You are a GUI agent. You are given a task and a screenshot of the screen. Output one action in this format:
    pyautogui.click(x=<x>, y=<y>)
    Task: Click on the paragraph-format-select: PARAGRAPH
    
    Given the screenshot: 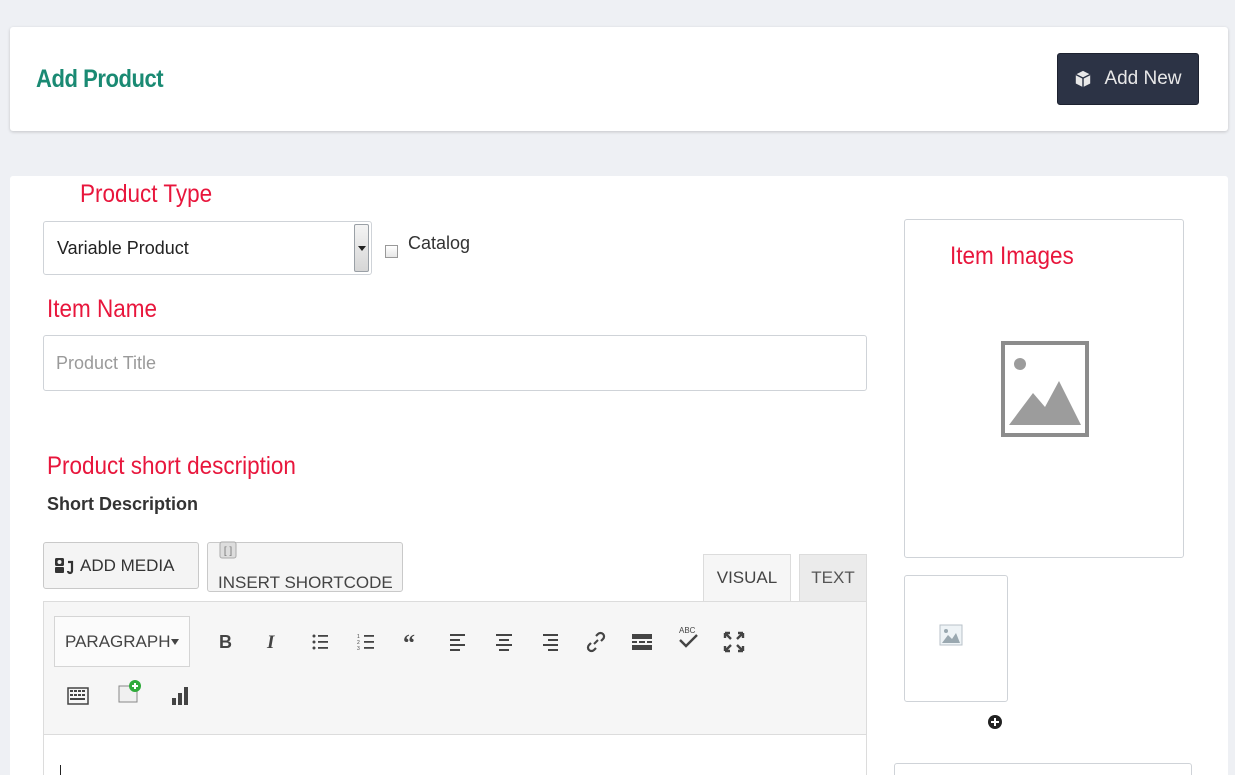 What is the action you would take?
    pyautogui.click(x=122, y=641)
    